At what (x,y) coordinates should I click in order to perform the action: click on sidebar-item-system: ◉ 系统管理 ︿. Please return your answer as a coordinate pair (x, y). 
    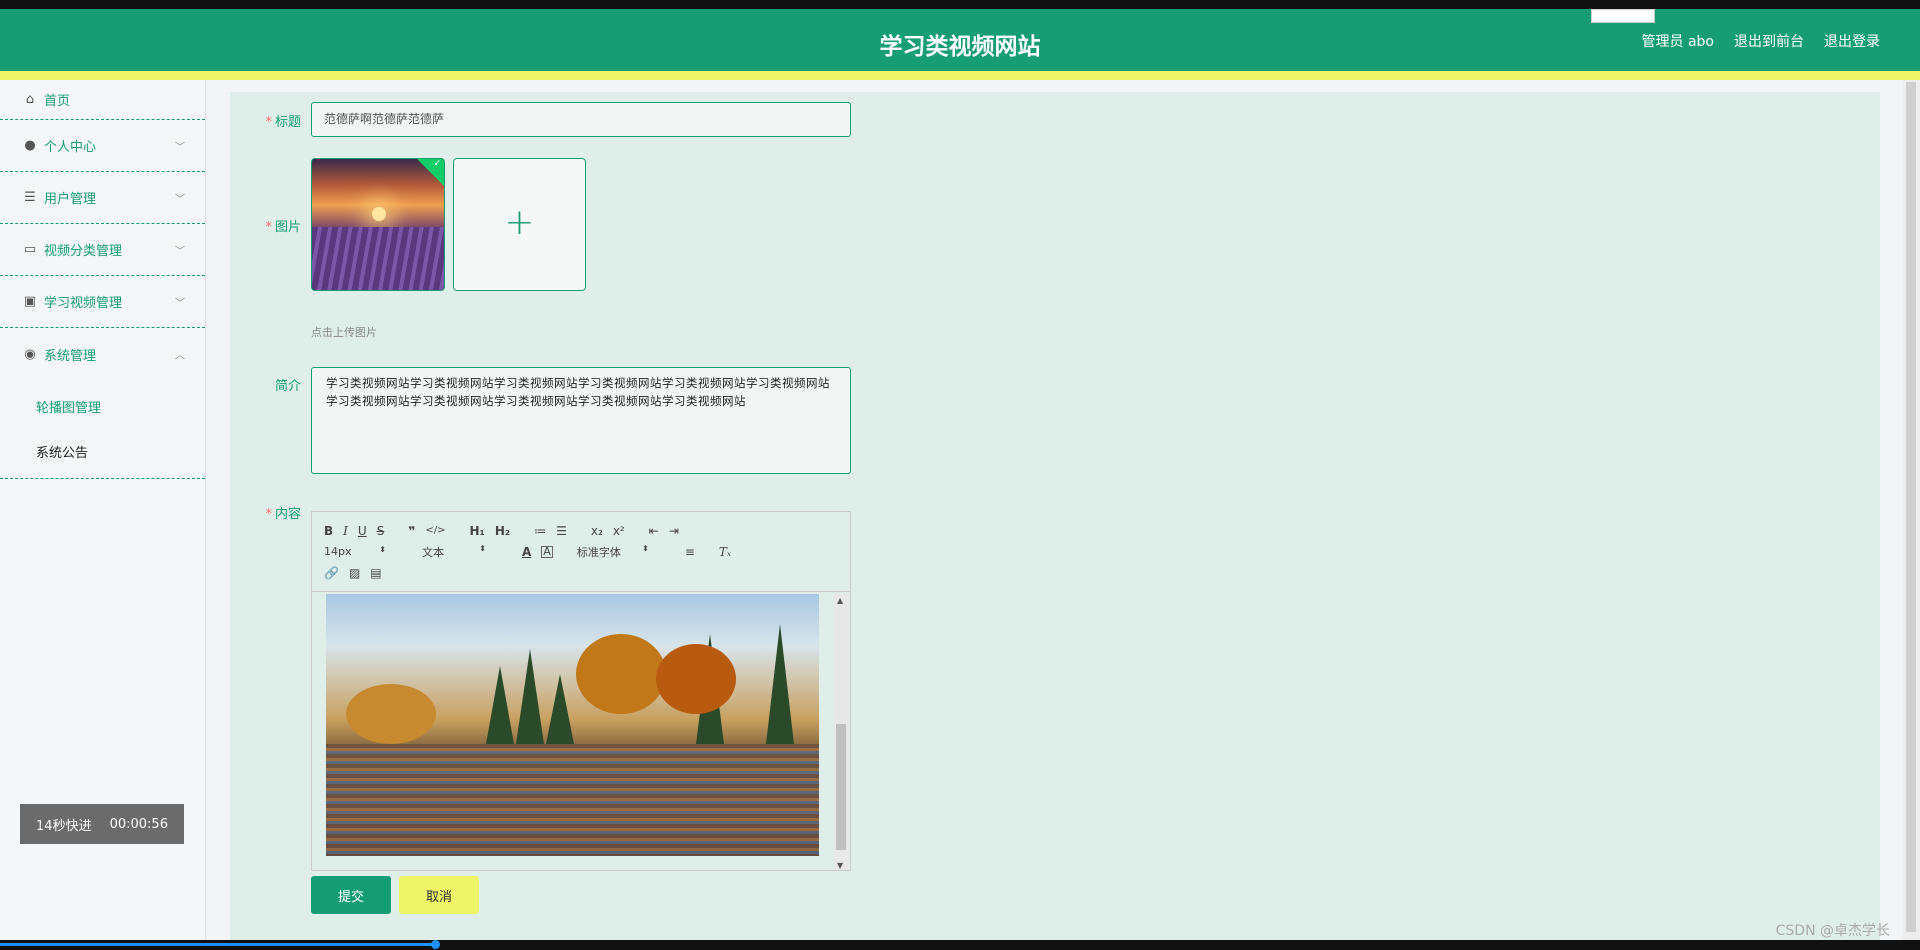
    Looking at the image, I should click on (102, 354).